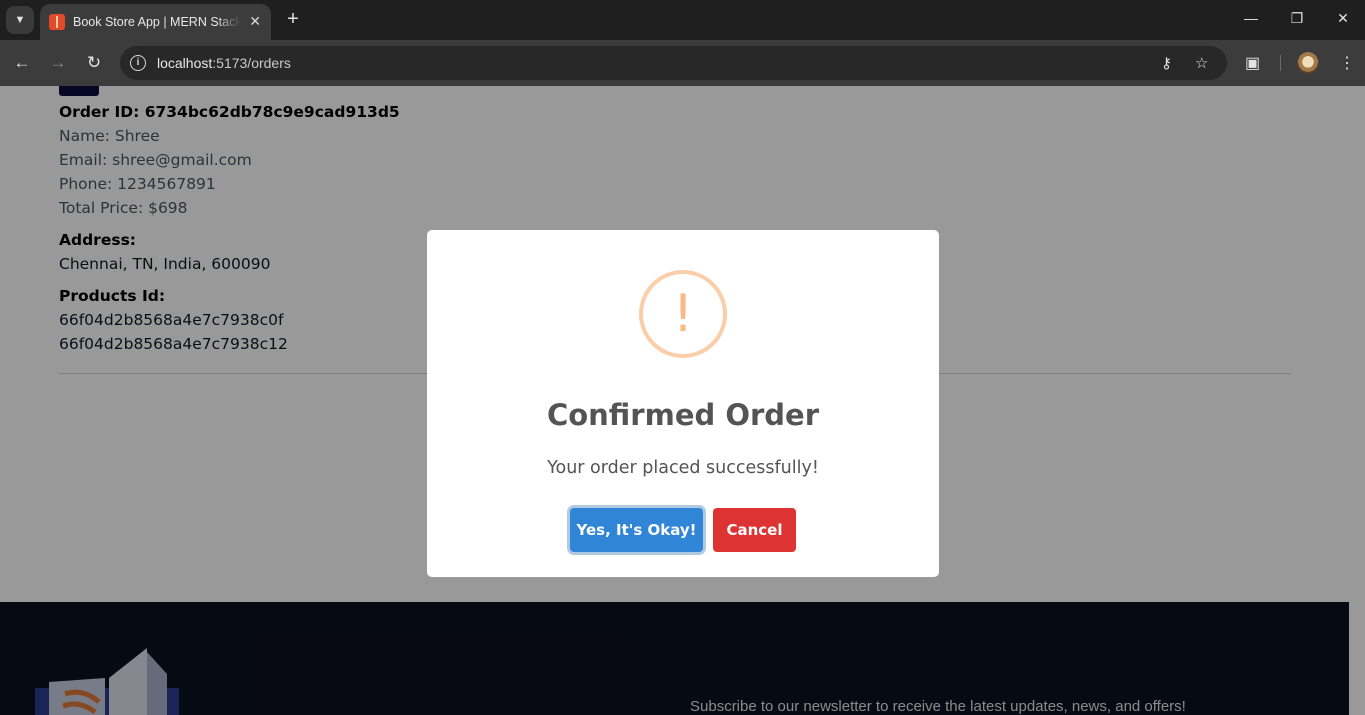  Describe the element at coordinates (683, 468) in the screenshot. I see `dialog-message: Your order placed successfully!` at that location.